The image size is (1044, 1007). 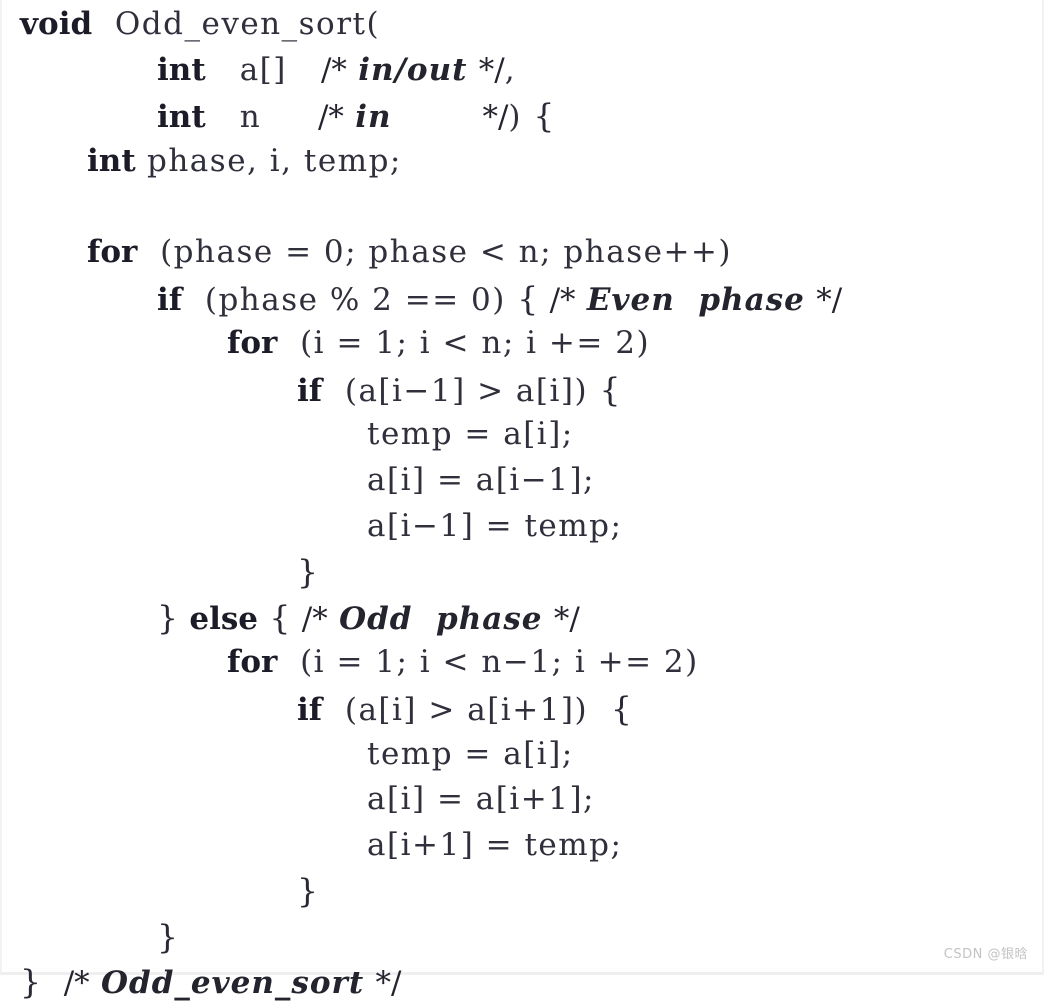 I want to click on code-line: for (phase = 0; phase < n; phase++), so click(x=523, y=253).